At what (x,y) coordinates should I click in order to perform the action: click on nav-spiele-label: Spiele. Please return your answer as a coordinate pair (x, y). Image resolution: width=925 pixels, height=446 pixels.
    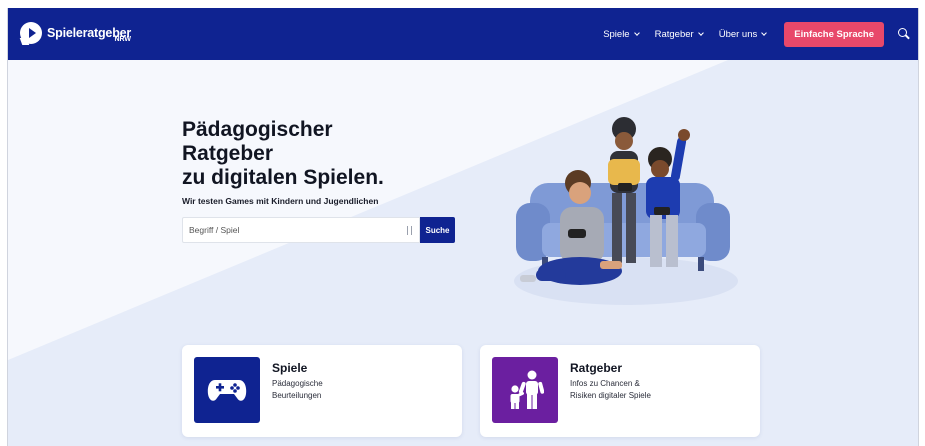
    Looking at the image, I should click on (616, 34).